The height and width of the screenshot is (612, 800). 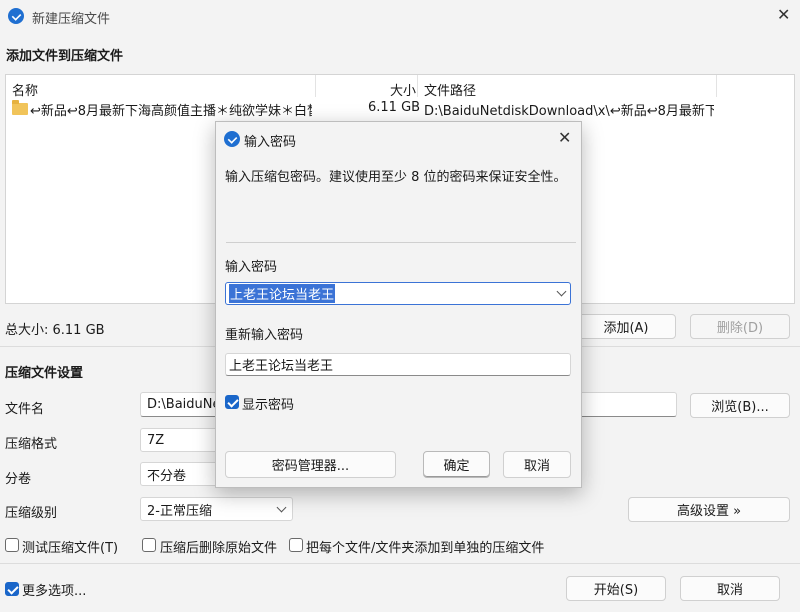 What do you see at coordinates (740, 326) in the screenshot?
I see `delete-button: 删除(D)` at bounding box center [740, 326].